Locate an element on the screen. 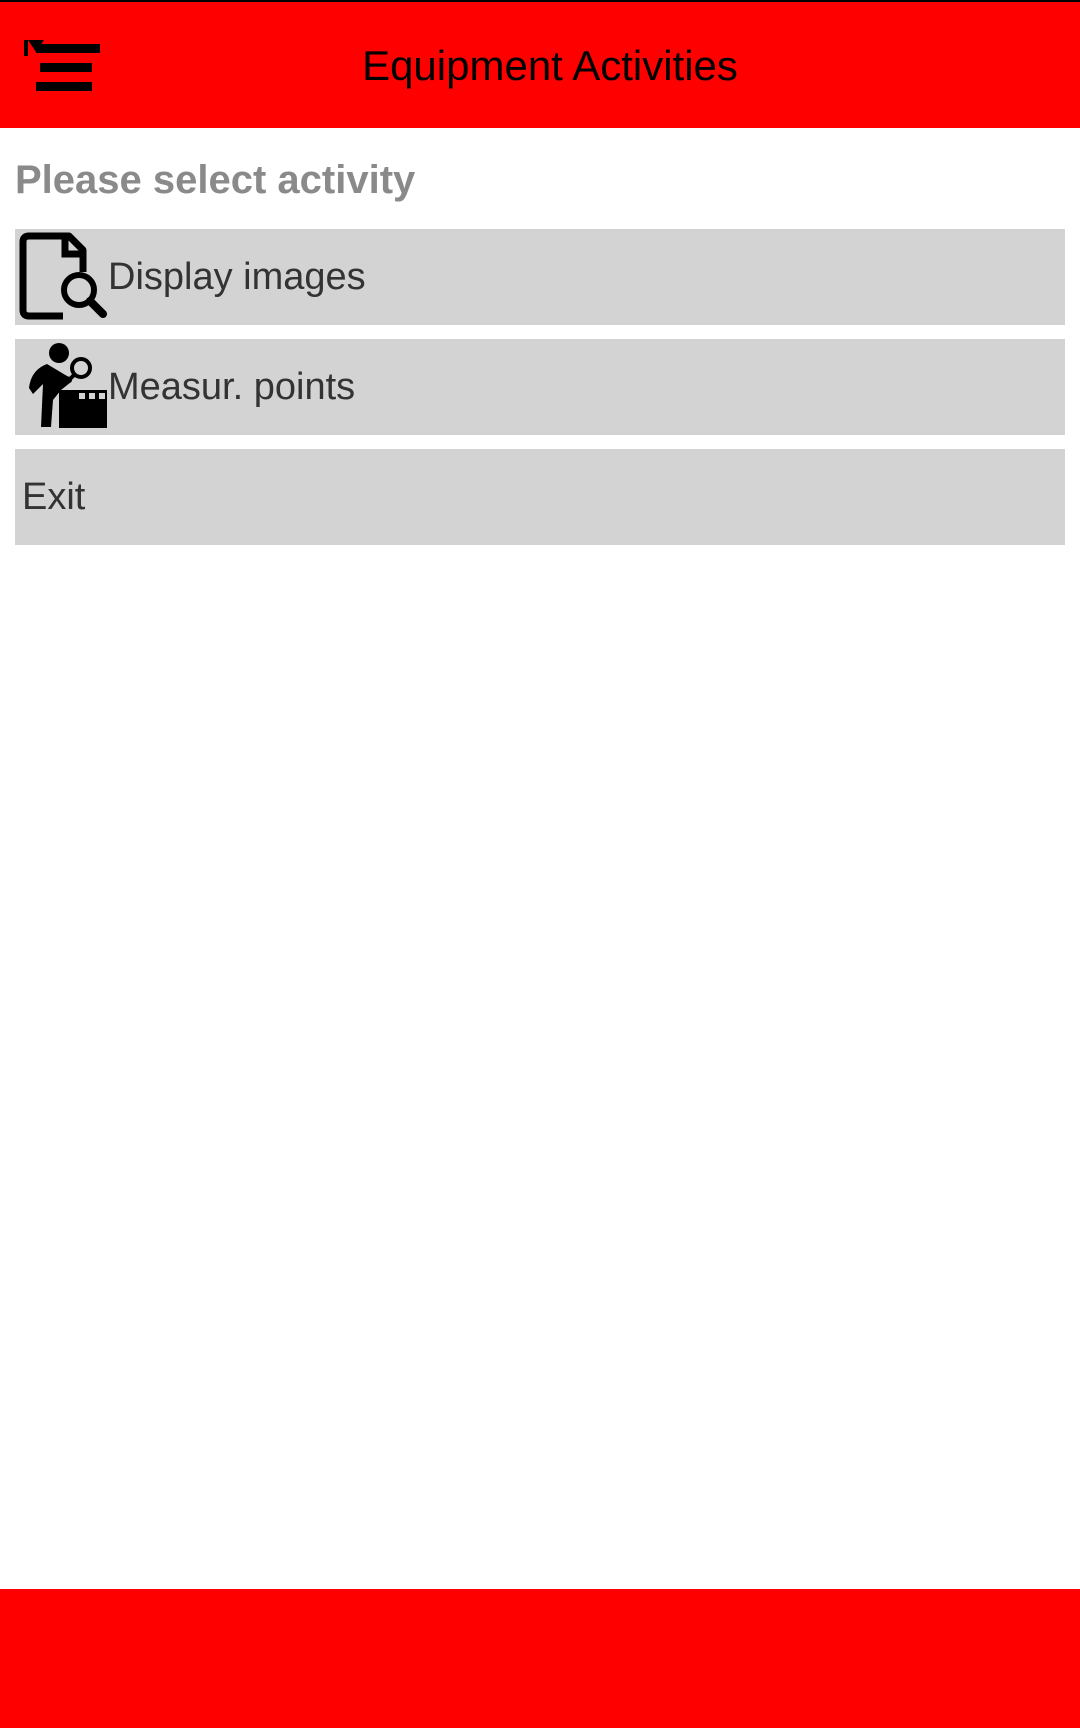 The image size is (1080, 1728). document-search-icon is located at coordinates (64, 277).